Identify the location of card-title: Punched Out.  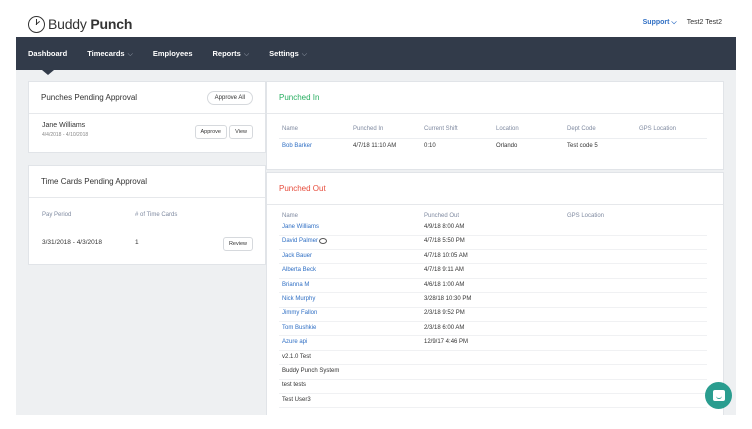
(302, 188).